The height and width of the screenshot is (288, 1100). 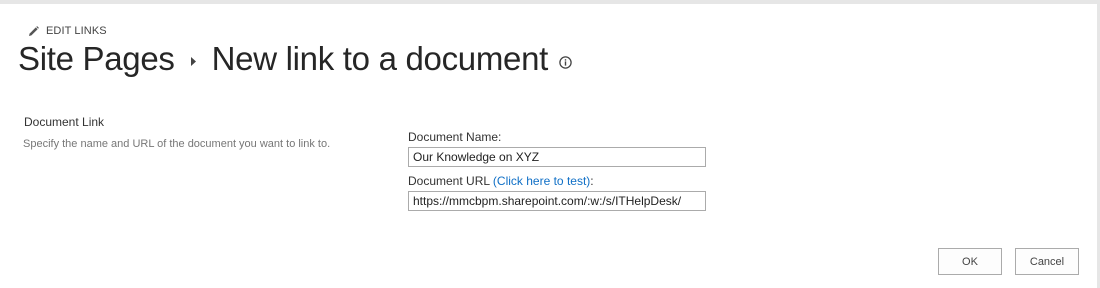 I want to click on document-url-input, so click(x=557, y=201).